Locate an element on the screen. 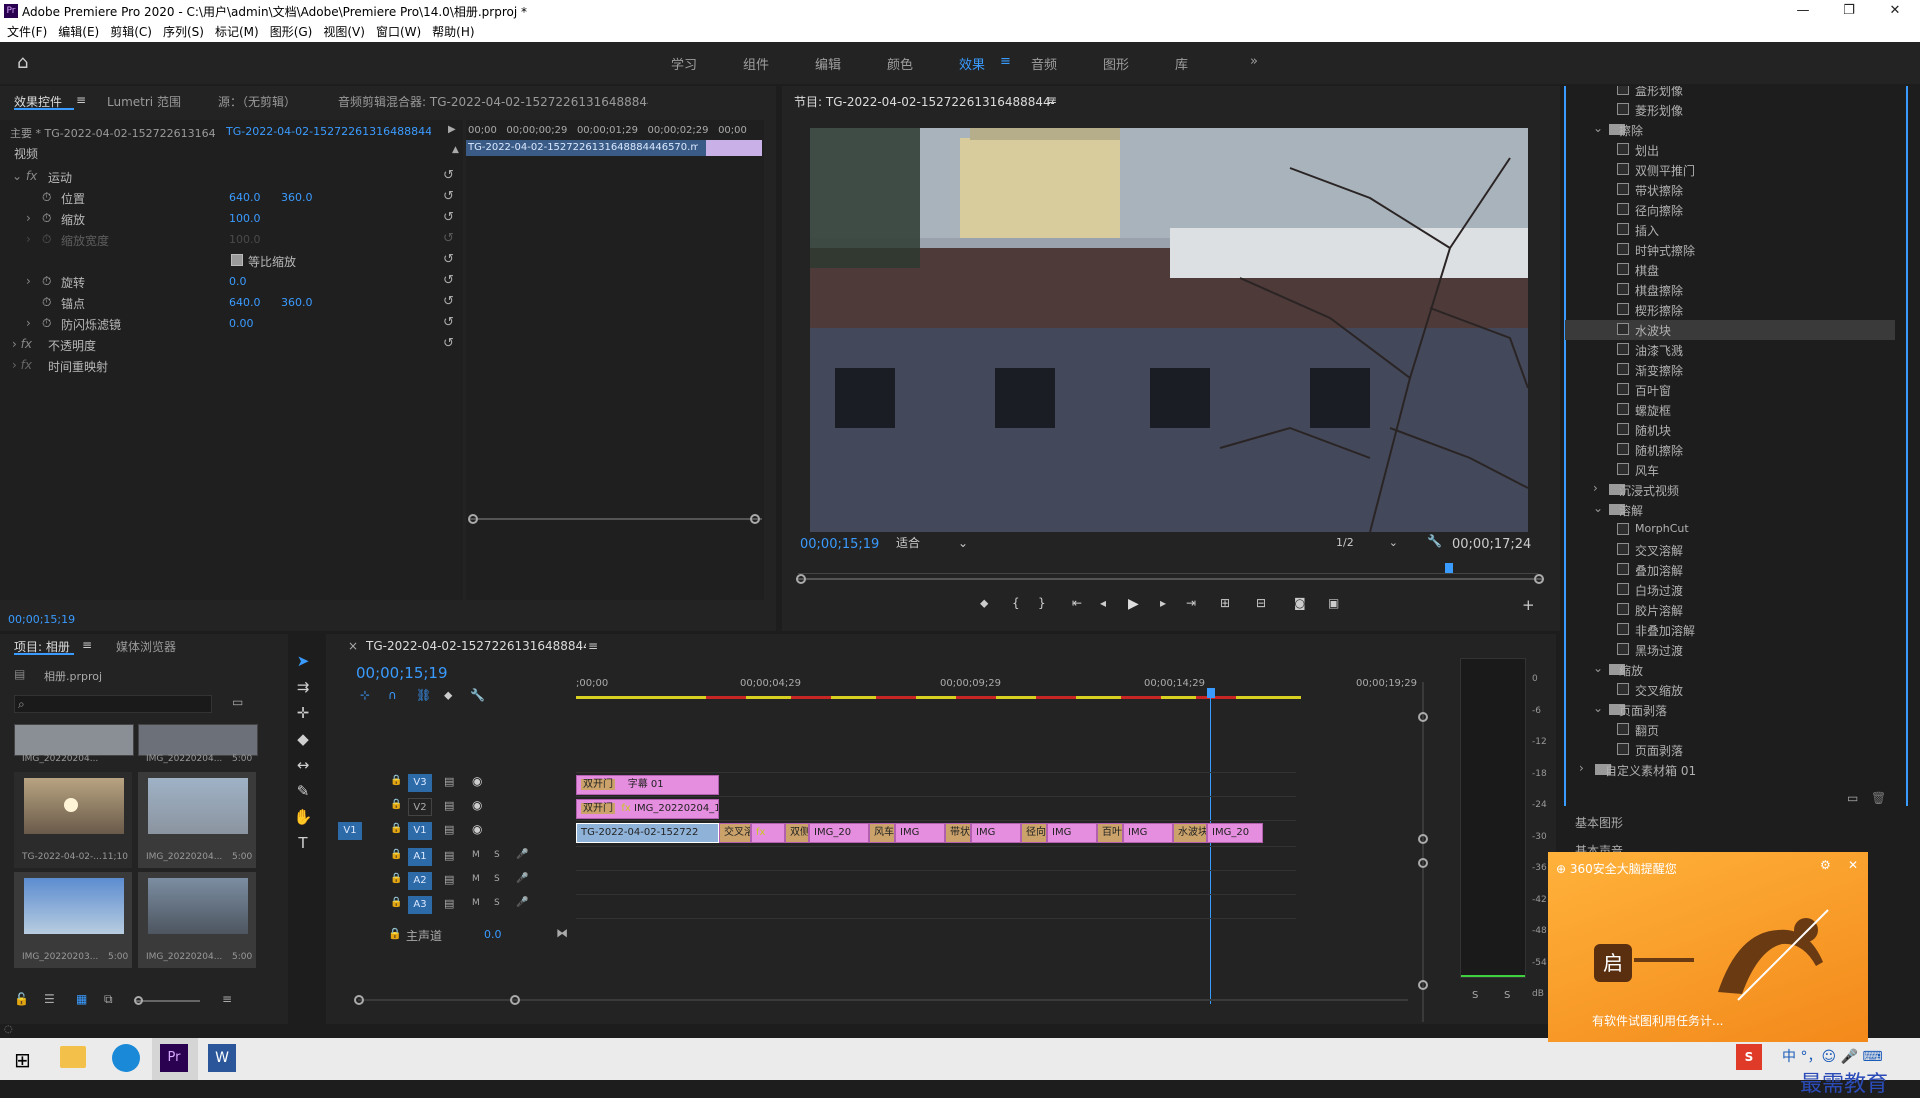  step-back-icon: ◂ is located at coordinates (1103, 603).